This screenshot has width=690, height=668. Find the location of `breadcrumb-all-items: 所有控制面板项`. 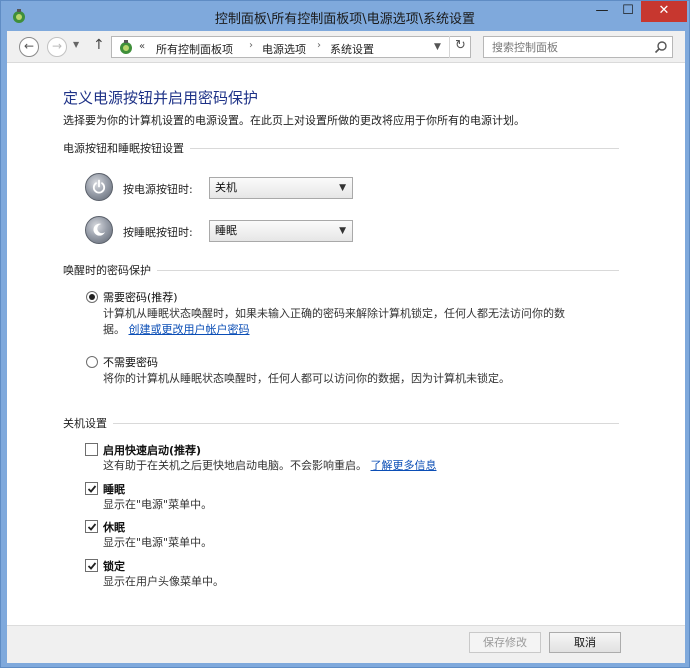

breadcrumb-all-items: 所有控制面板项 is located at coordinates (194, 49).